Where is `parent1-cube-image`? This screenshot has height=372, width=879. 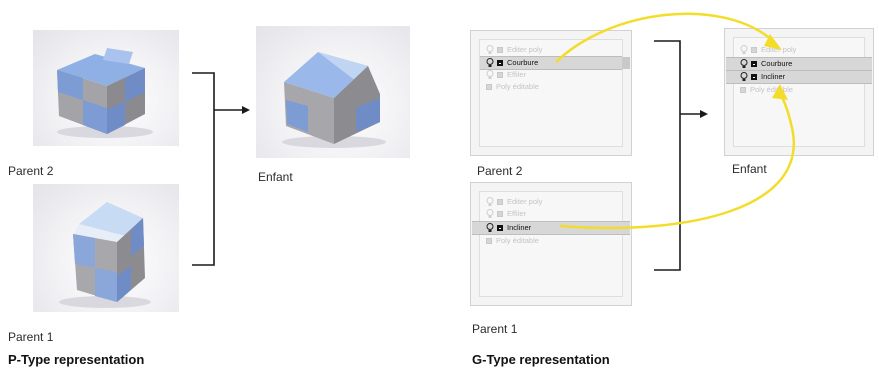
parent1-cube-image is located at coordinates (105, 255).